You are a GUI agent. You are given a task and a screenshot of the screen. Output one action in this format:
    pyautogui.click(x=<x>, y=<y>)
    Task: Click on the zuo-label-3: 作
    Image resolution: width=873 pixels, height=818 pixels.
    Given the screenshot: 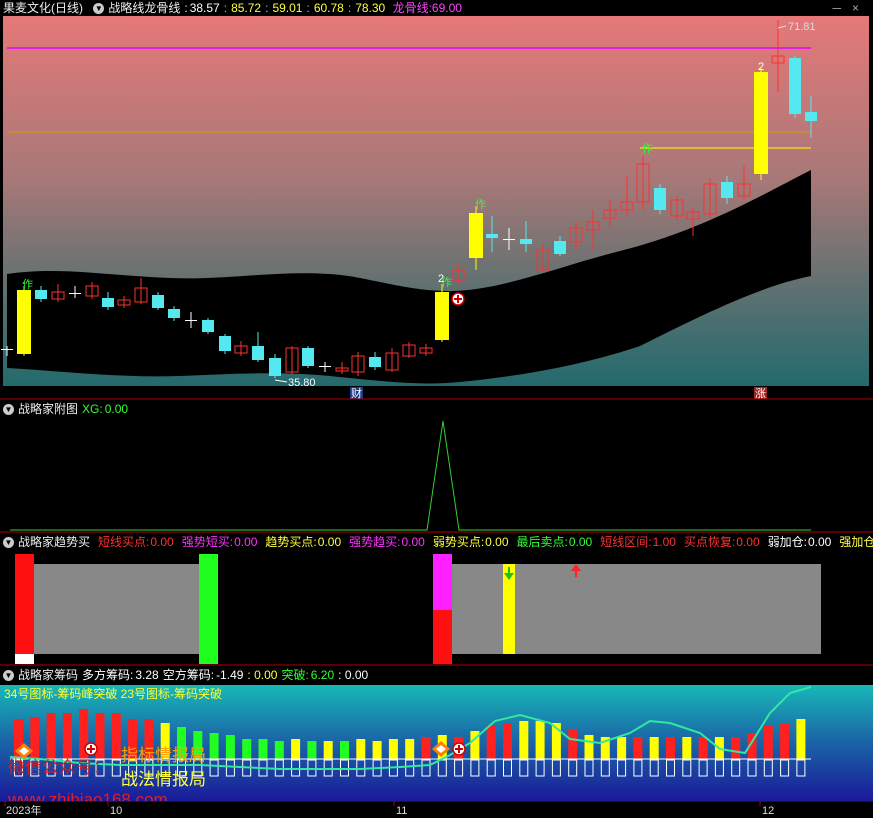 What is the action you would take?
    pyautogui.click(x=480, y=204)
    